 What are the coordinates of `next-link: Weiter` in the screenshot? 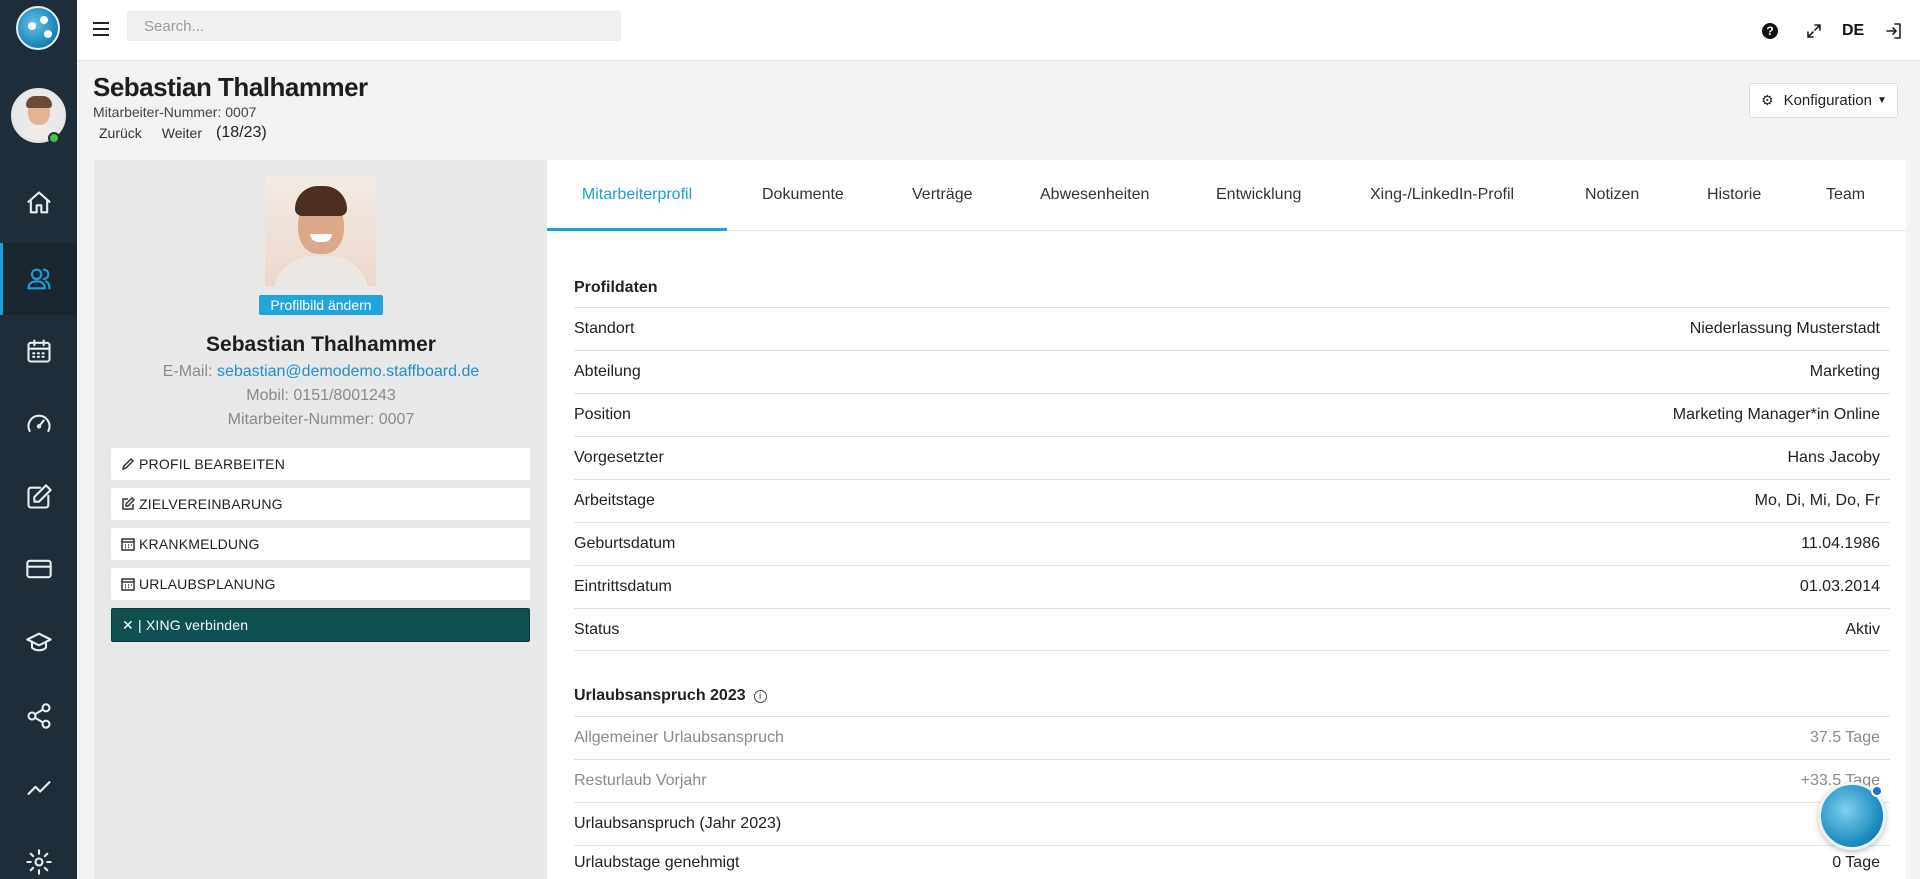 It's located at (182, 133).